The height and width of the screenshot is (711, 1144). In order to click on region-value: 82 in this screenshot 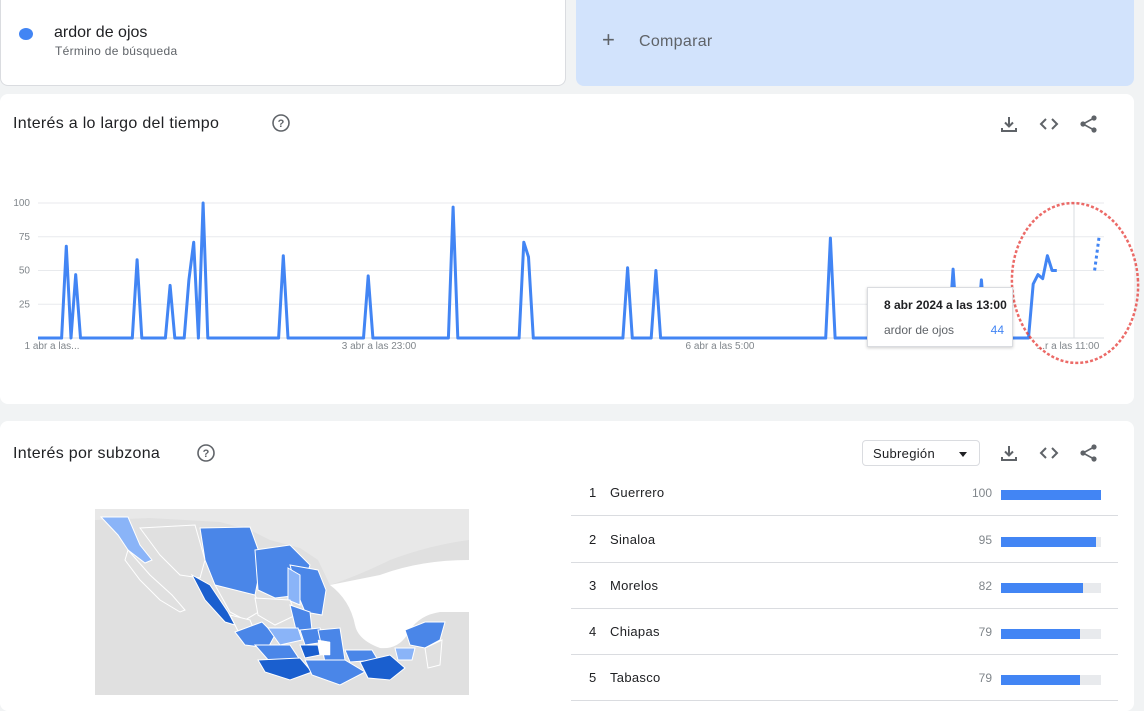, I will do `click(985, 586)`.